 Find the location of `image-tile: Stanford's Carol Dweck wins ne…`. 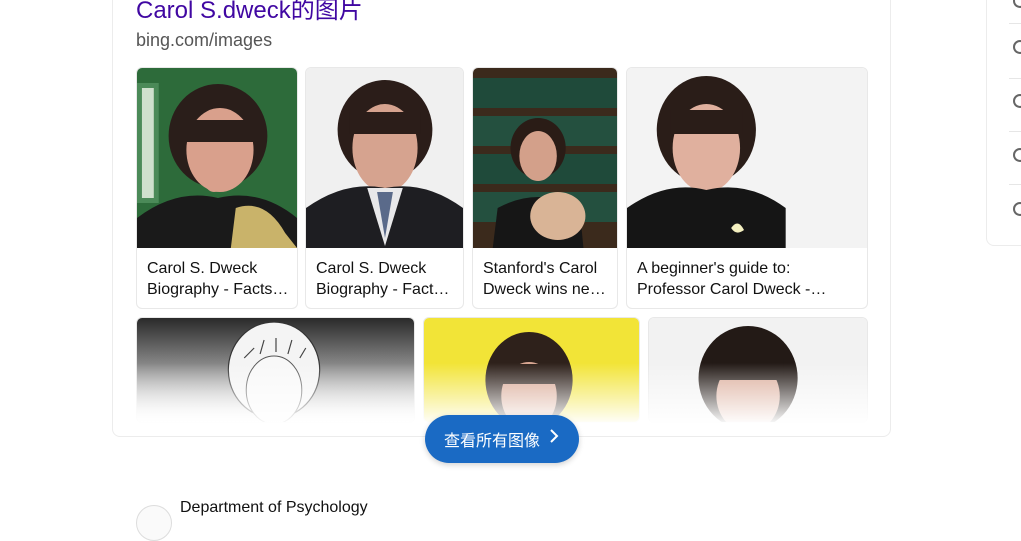

image-tile: Stanford's Carol Dweck wins ne… is located at coordinates (545, 188).